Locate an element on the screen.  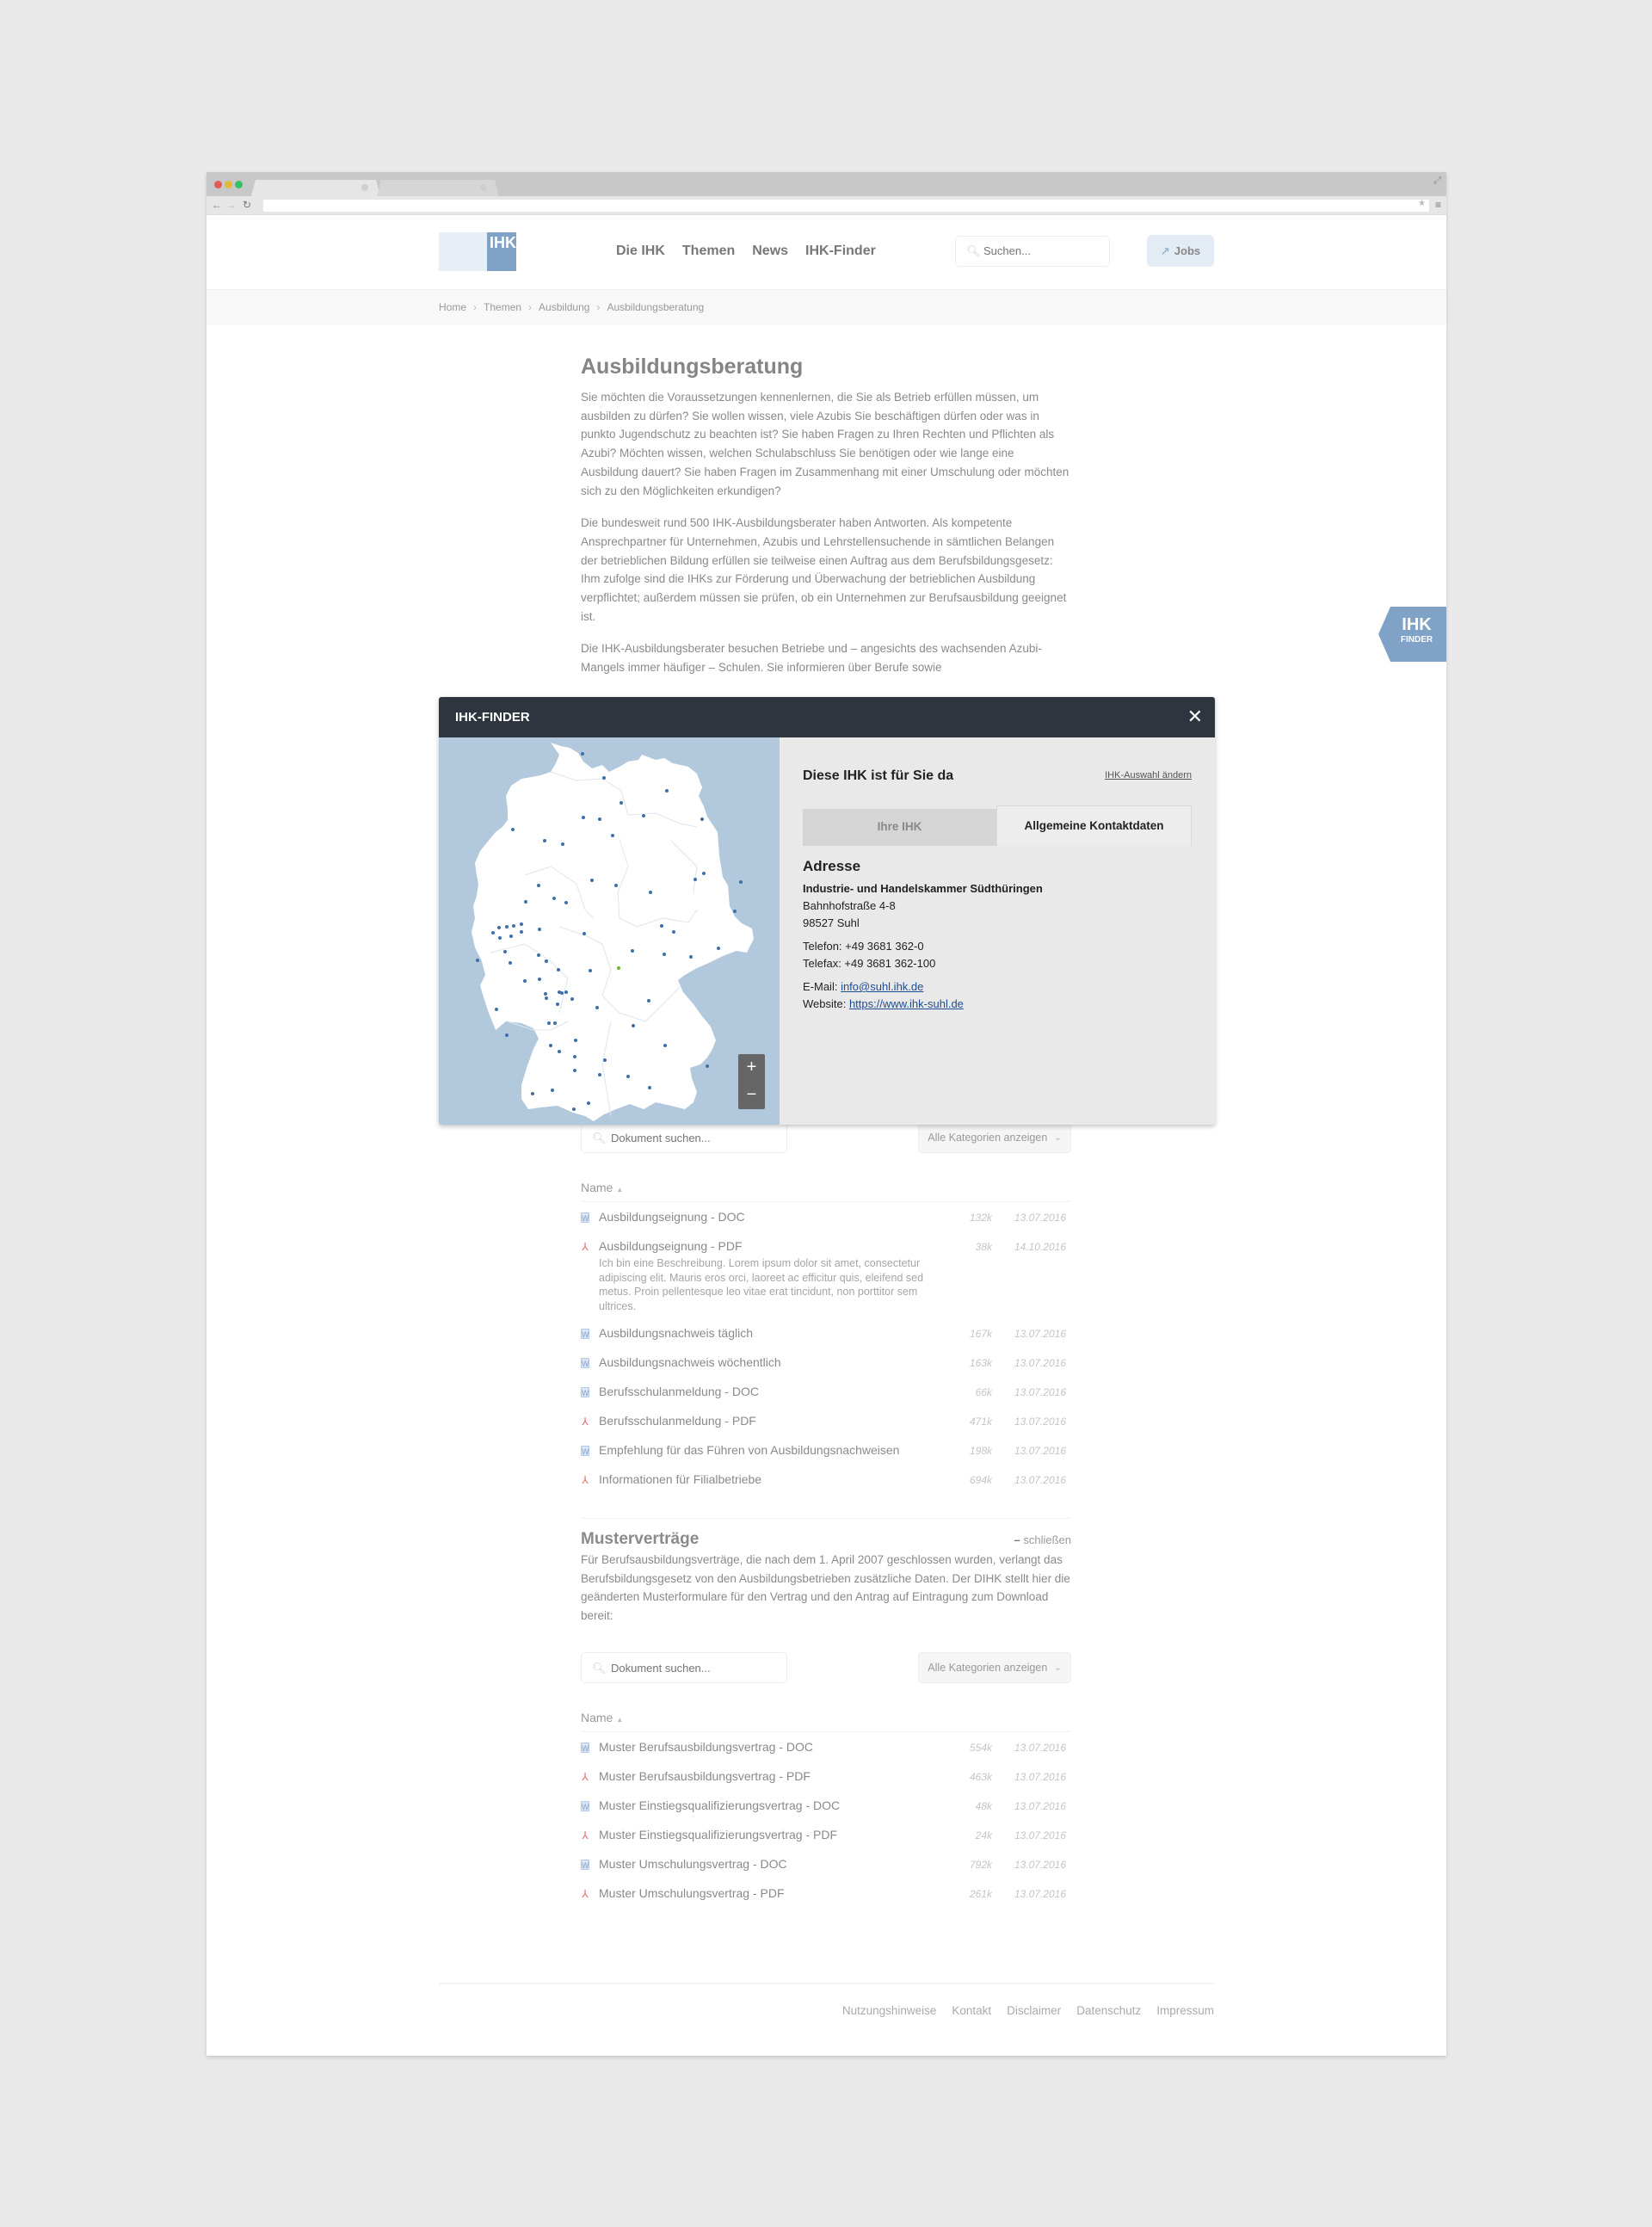
footer-link-kontakt: Kontakt is located at coordinates (971, 2011).